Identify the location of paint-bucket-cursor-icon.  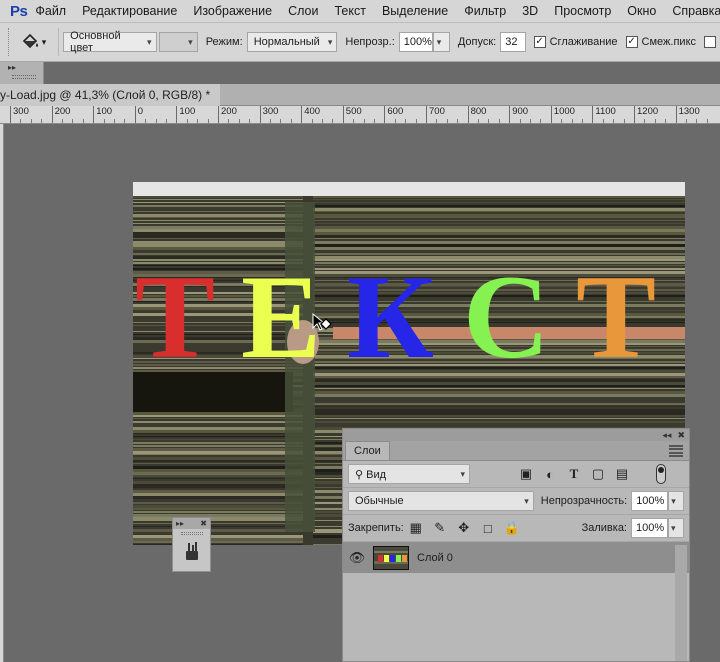
(322, 324).